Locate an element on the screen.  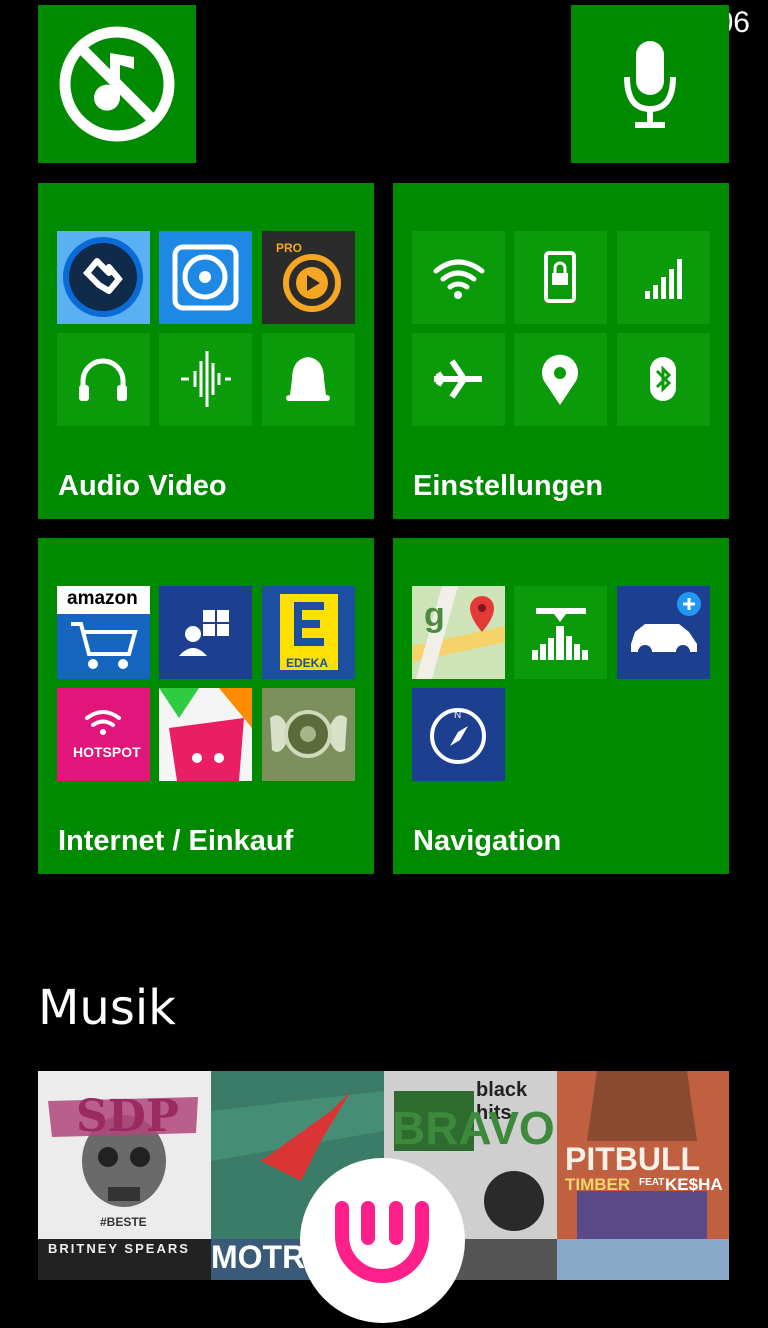
sound-wave-icon is located at coordinates (206, 379).